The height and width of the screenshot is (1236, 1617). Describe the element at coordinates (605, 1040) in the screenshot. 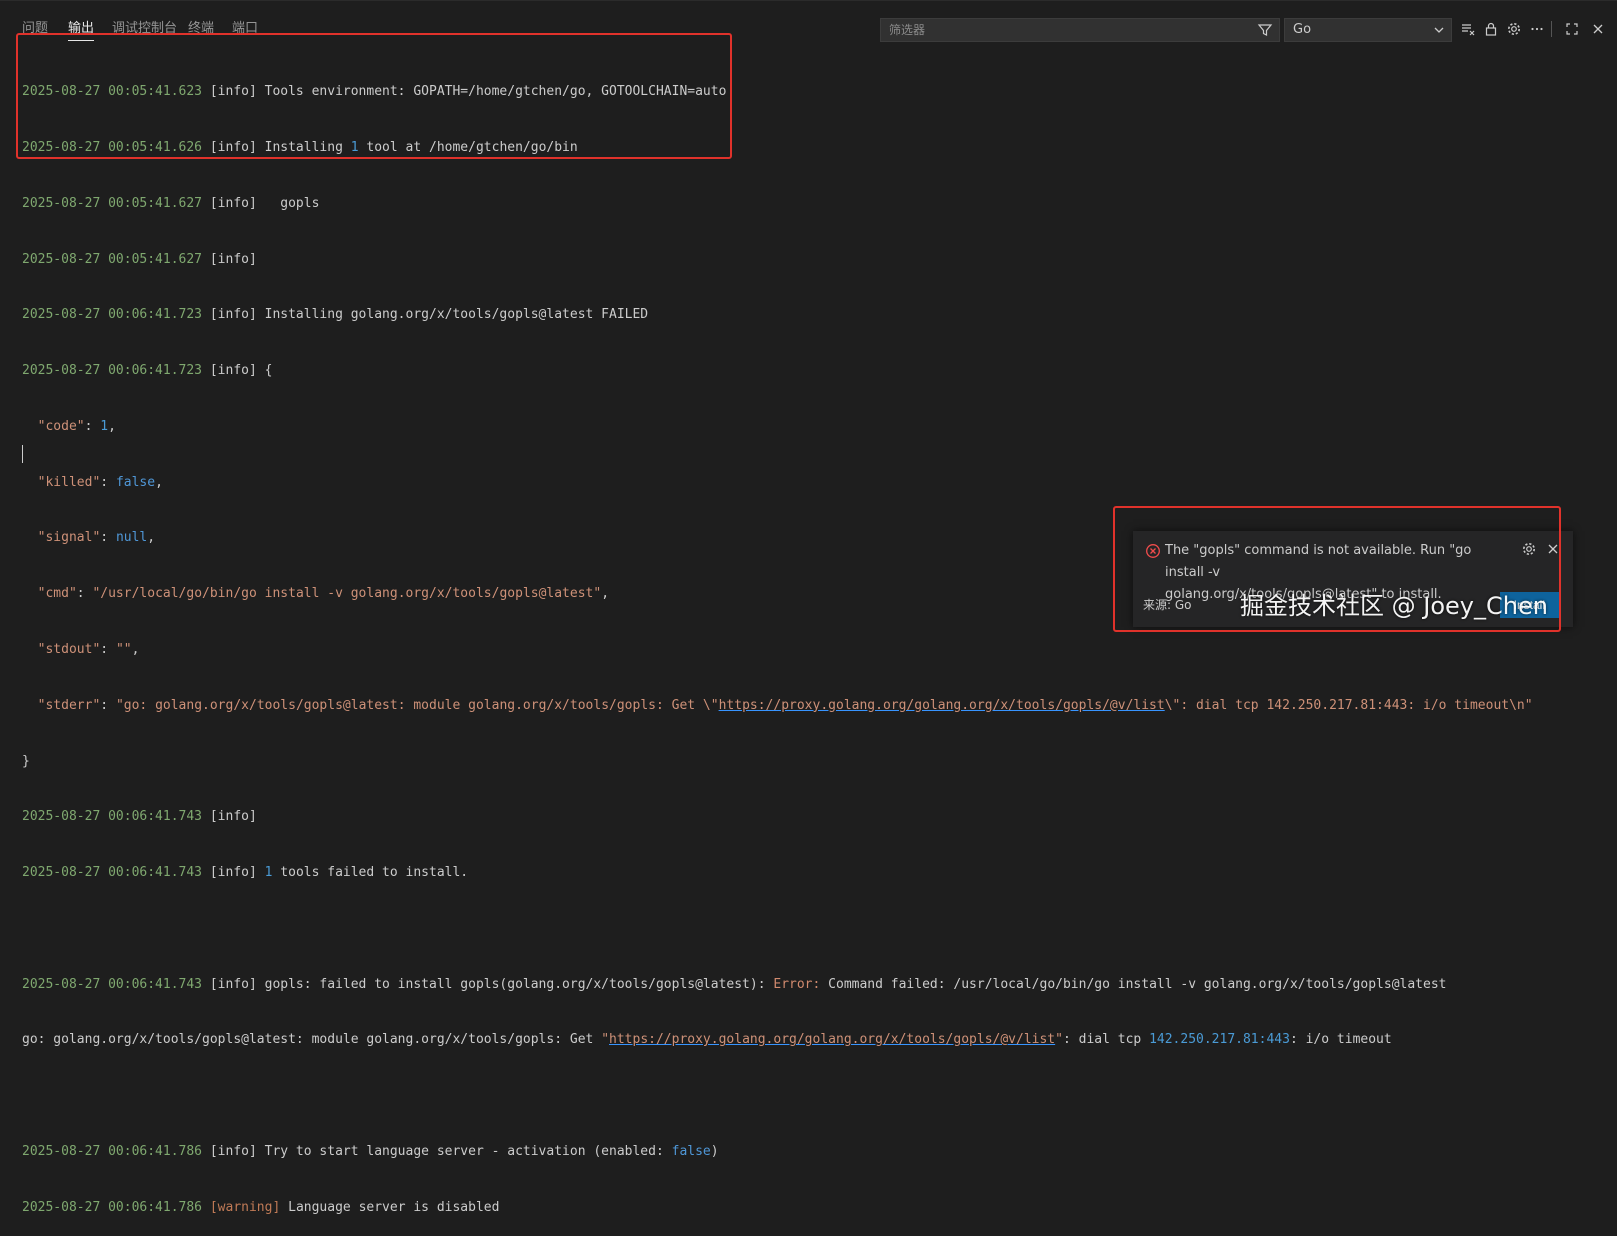

I see `log-quote: "` at that location.